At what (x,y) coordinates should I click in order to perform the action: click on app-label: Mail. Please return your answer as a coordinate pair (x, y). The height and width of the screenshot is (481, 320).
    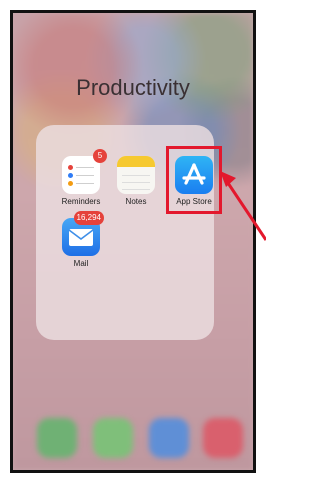
    Looking at the image, I should click on (81, 263).